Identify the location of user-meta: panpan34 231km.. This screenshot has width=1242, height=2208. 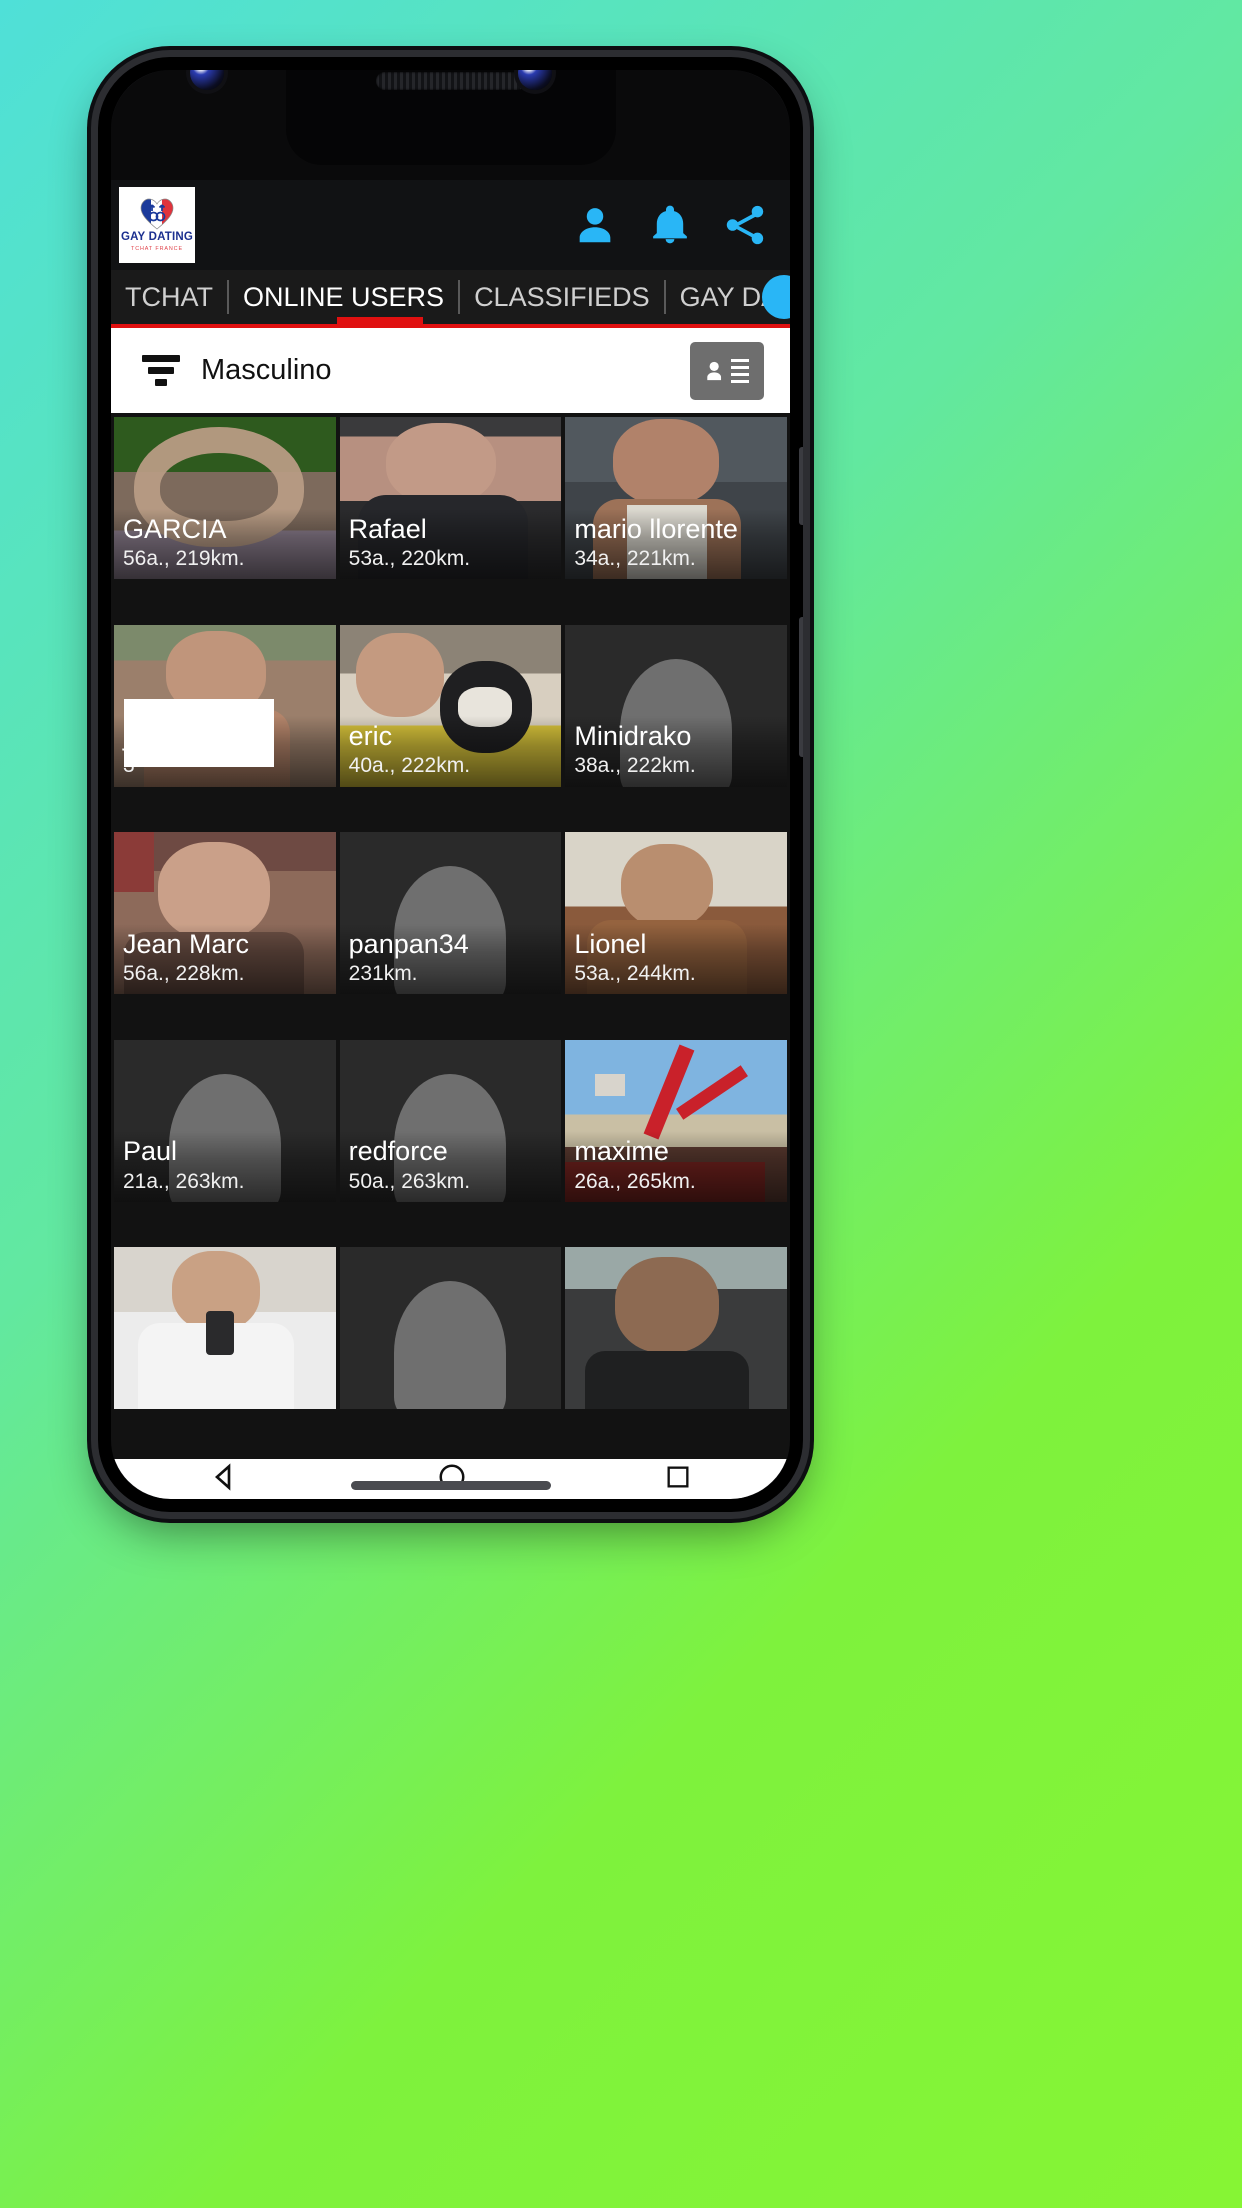
(450, 959).